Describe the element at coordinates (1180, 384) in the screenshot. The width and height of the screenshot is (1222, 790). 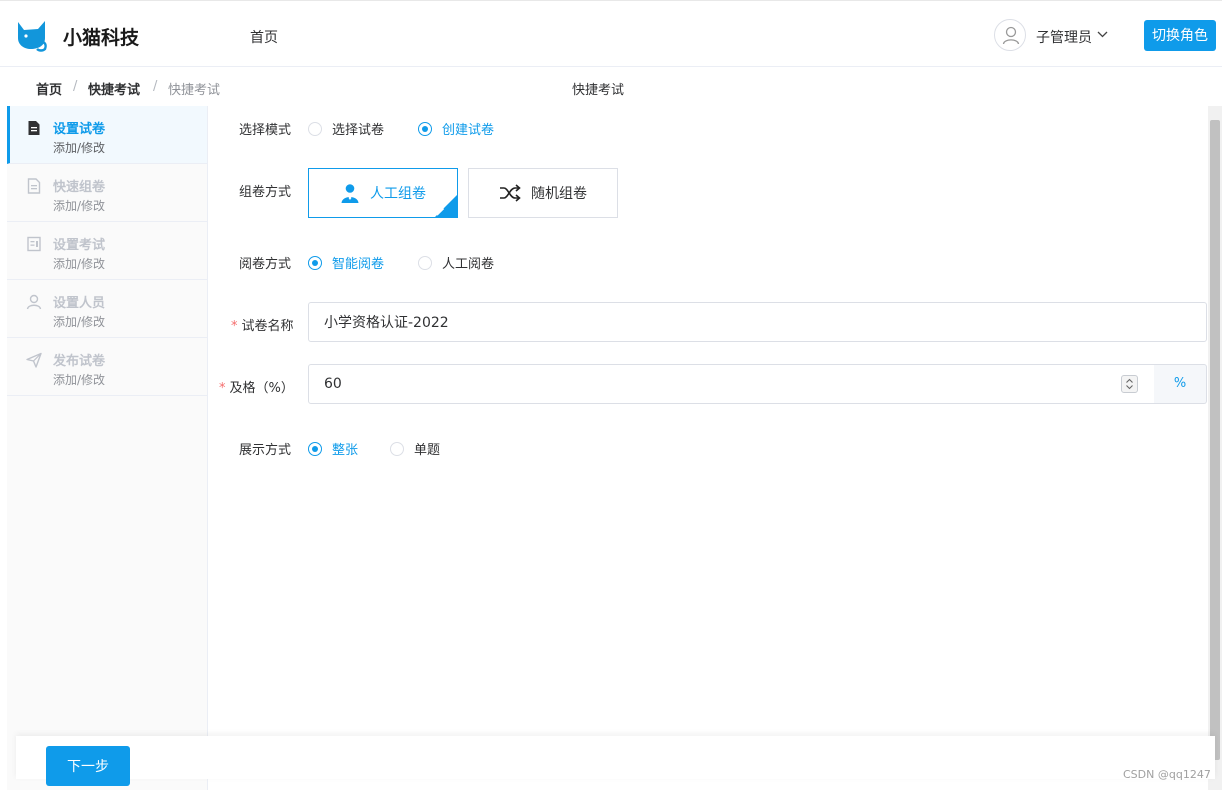
I see `percent-suffix: %` at that location.